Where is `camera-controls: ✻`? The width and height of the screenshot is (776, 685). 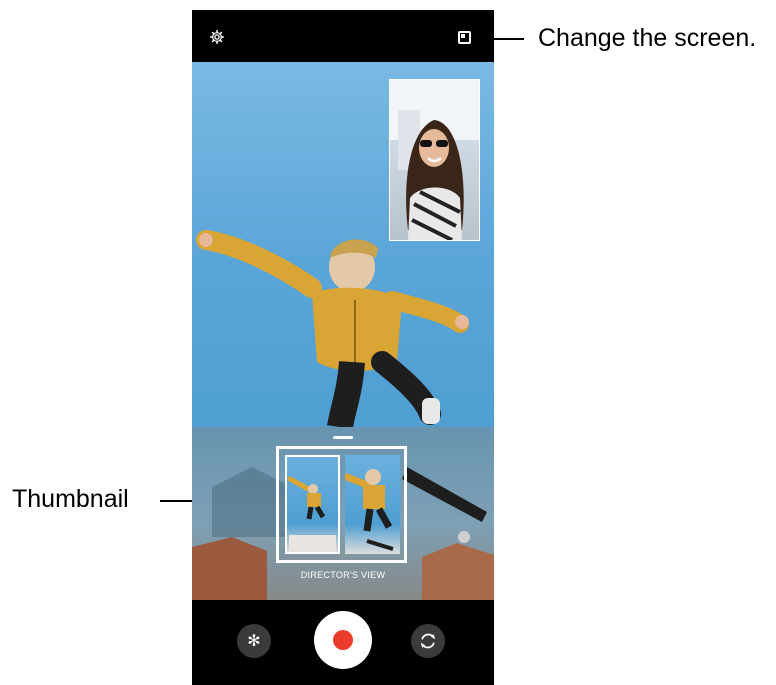 camera-controls: ✻ is located at coordinates (343, 642).